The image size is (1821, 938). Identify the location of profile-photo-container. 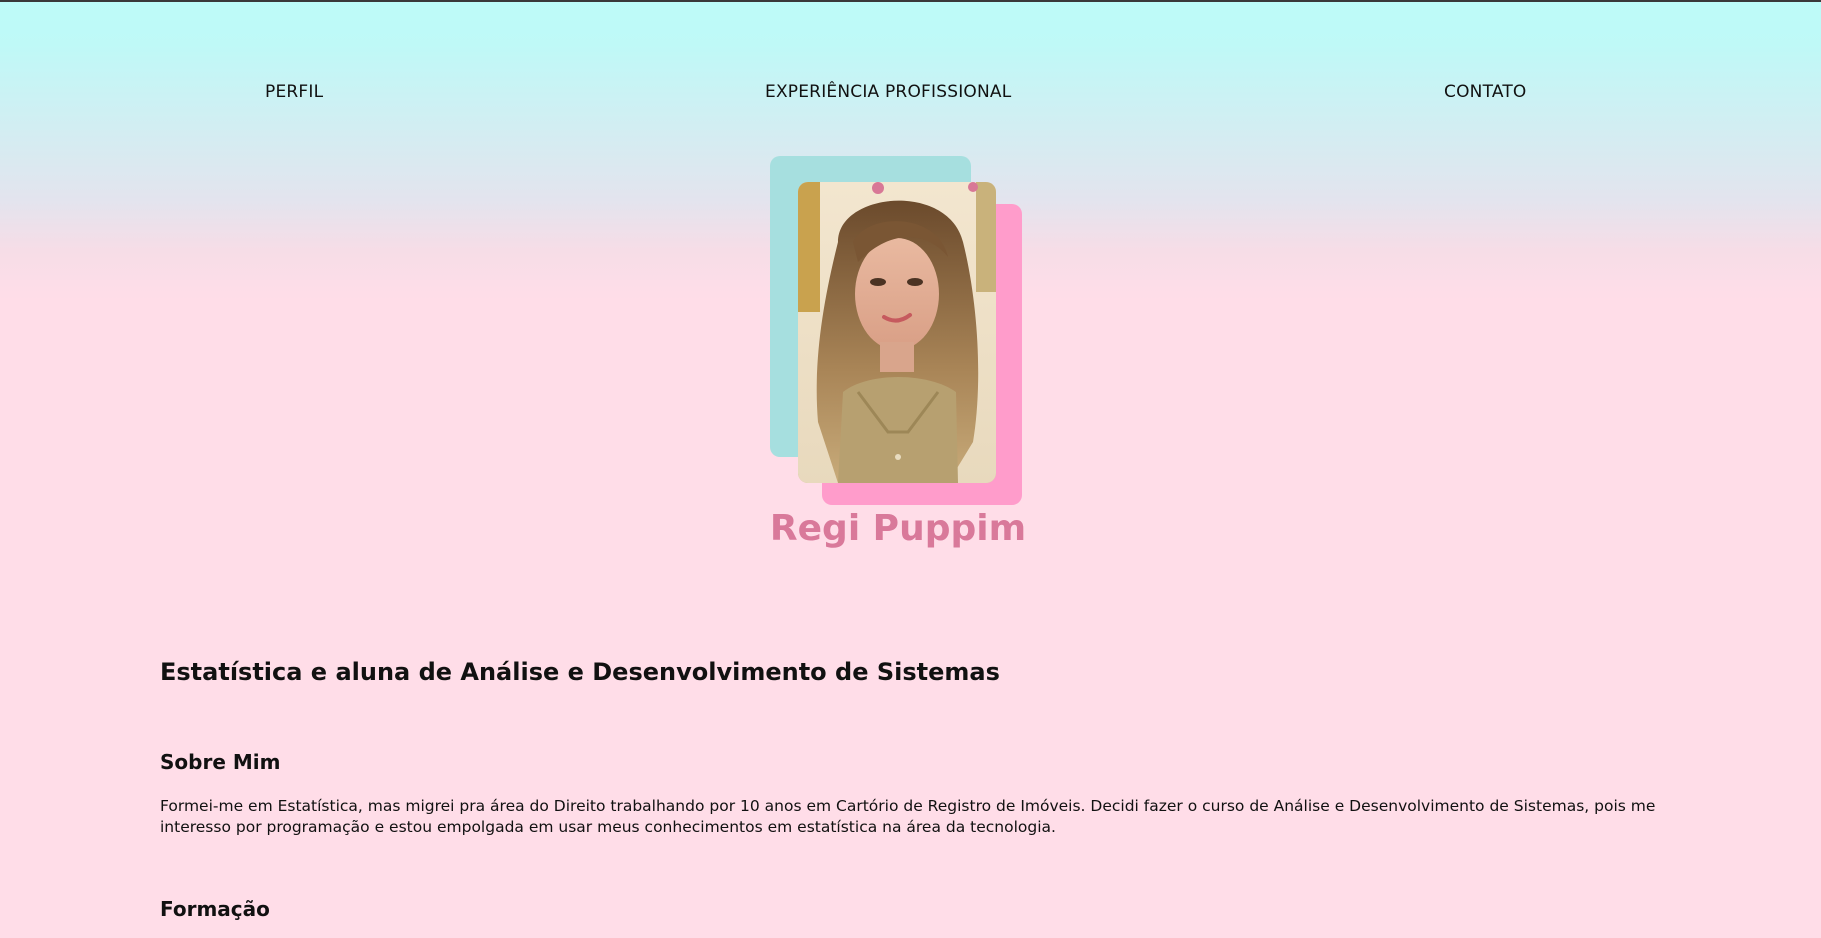
(897, 331).